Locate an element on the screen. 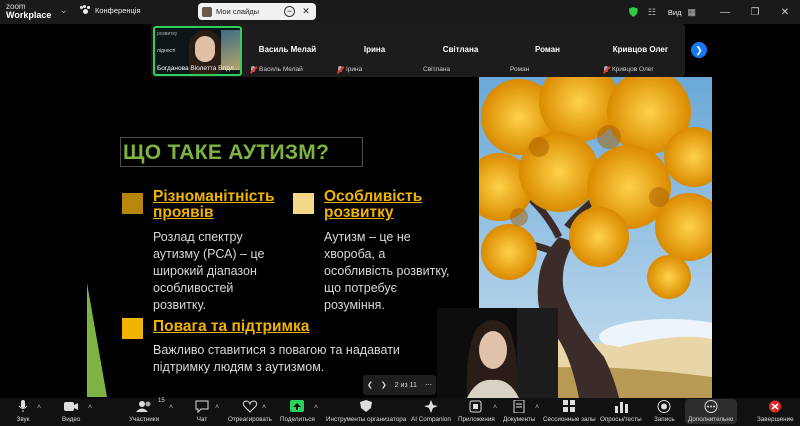  restore-icon: ❐ is located at coordinates (755, 12).